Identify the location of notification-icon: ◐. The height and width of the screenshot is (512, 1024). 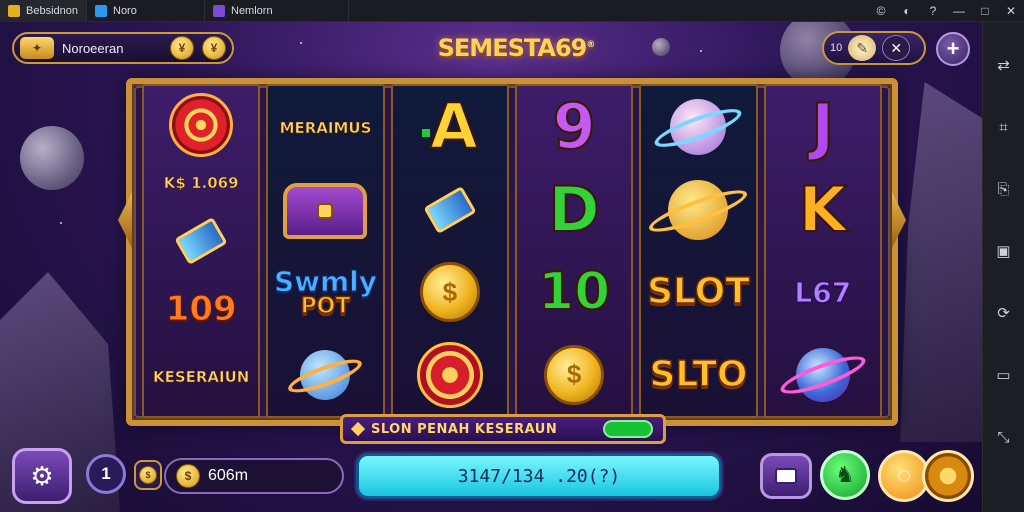
(907, 11).